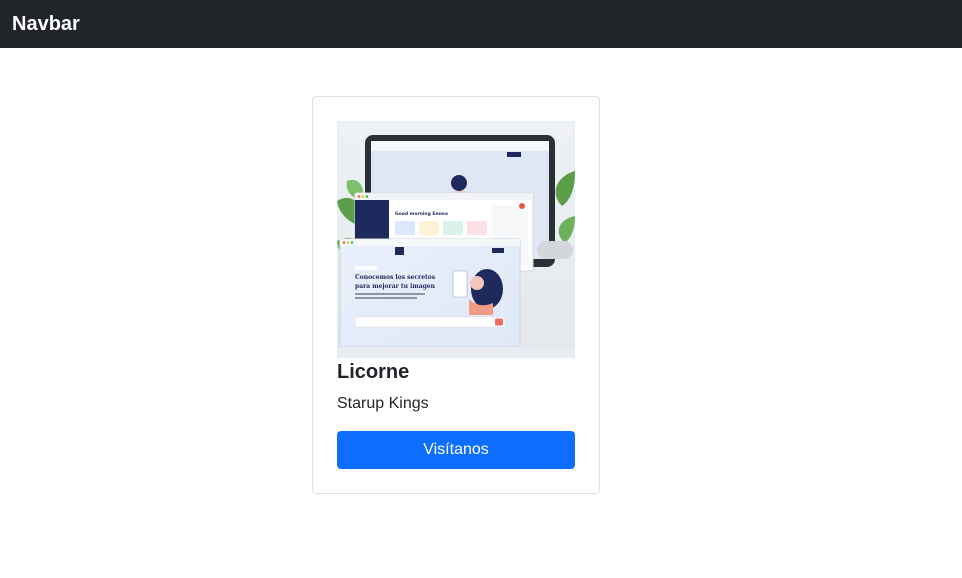 This screenshot has width=962, height=578. I want to click on dashboard-title: Good morning Emma, so click(421, 214).